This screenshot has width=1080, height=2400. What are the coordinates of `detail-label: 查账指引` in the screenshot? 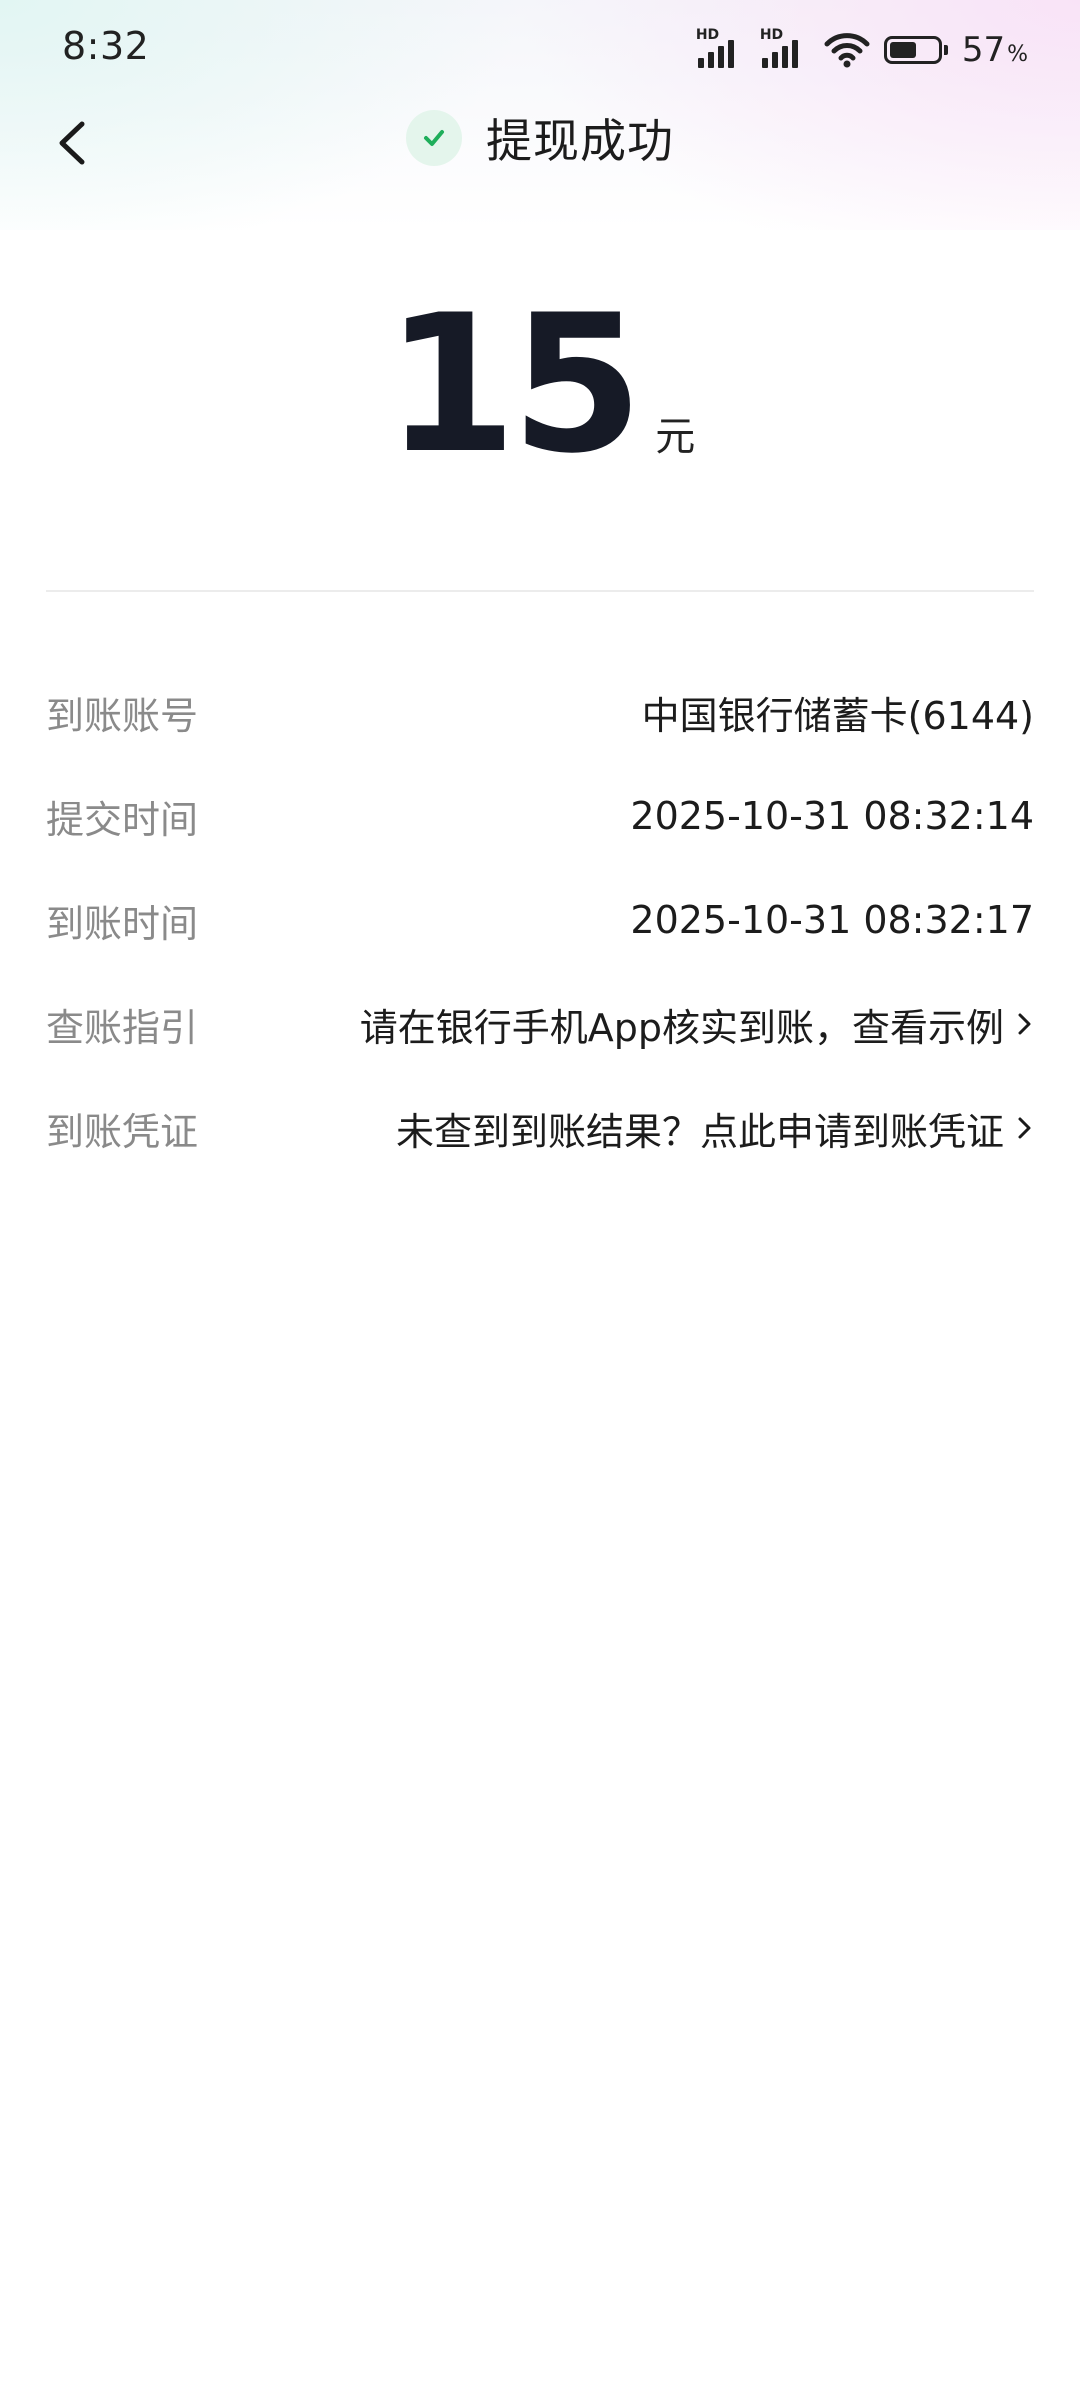 It's located at (122, 1027).